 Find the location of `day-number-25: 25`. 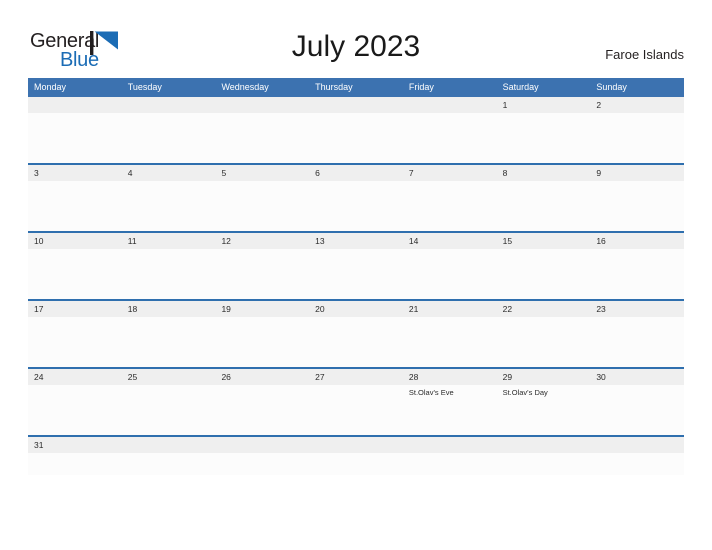

day-number-25: 25 is located at coordinates (169, 377).